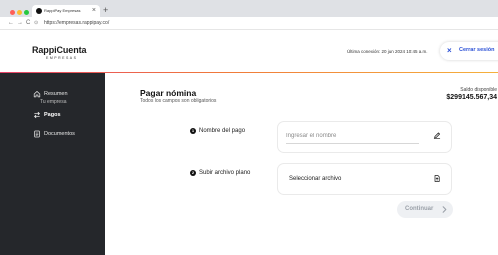 The height and width of the screenshot is (255, 498). Describe the element at coordinates (26, 12) in the screenshot. I see `window-maximize-dot` at that location.